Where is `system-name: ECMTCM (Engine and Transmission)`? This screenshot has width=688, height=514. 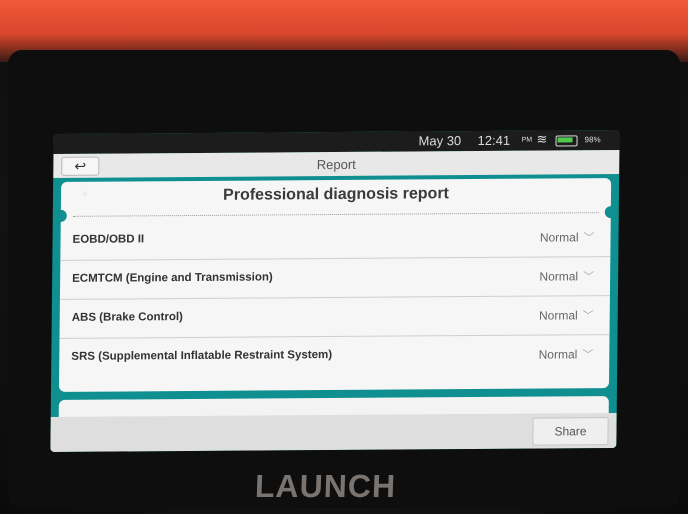
system-name: ECMTCM (Engine and Transmission) is located at coordinates (172, 278).